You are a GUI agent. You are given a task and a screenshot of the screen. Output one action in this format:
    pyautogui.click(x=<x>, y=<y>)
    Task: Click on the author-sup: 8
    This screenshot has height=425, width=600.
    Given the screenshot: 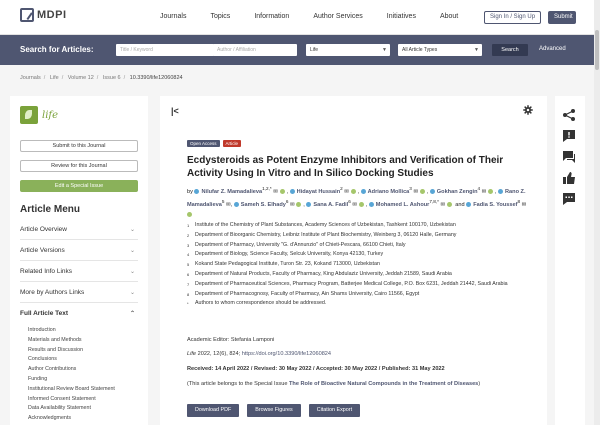 What is the action you would take?
    pyautogui.click(x=519, y=201)
    